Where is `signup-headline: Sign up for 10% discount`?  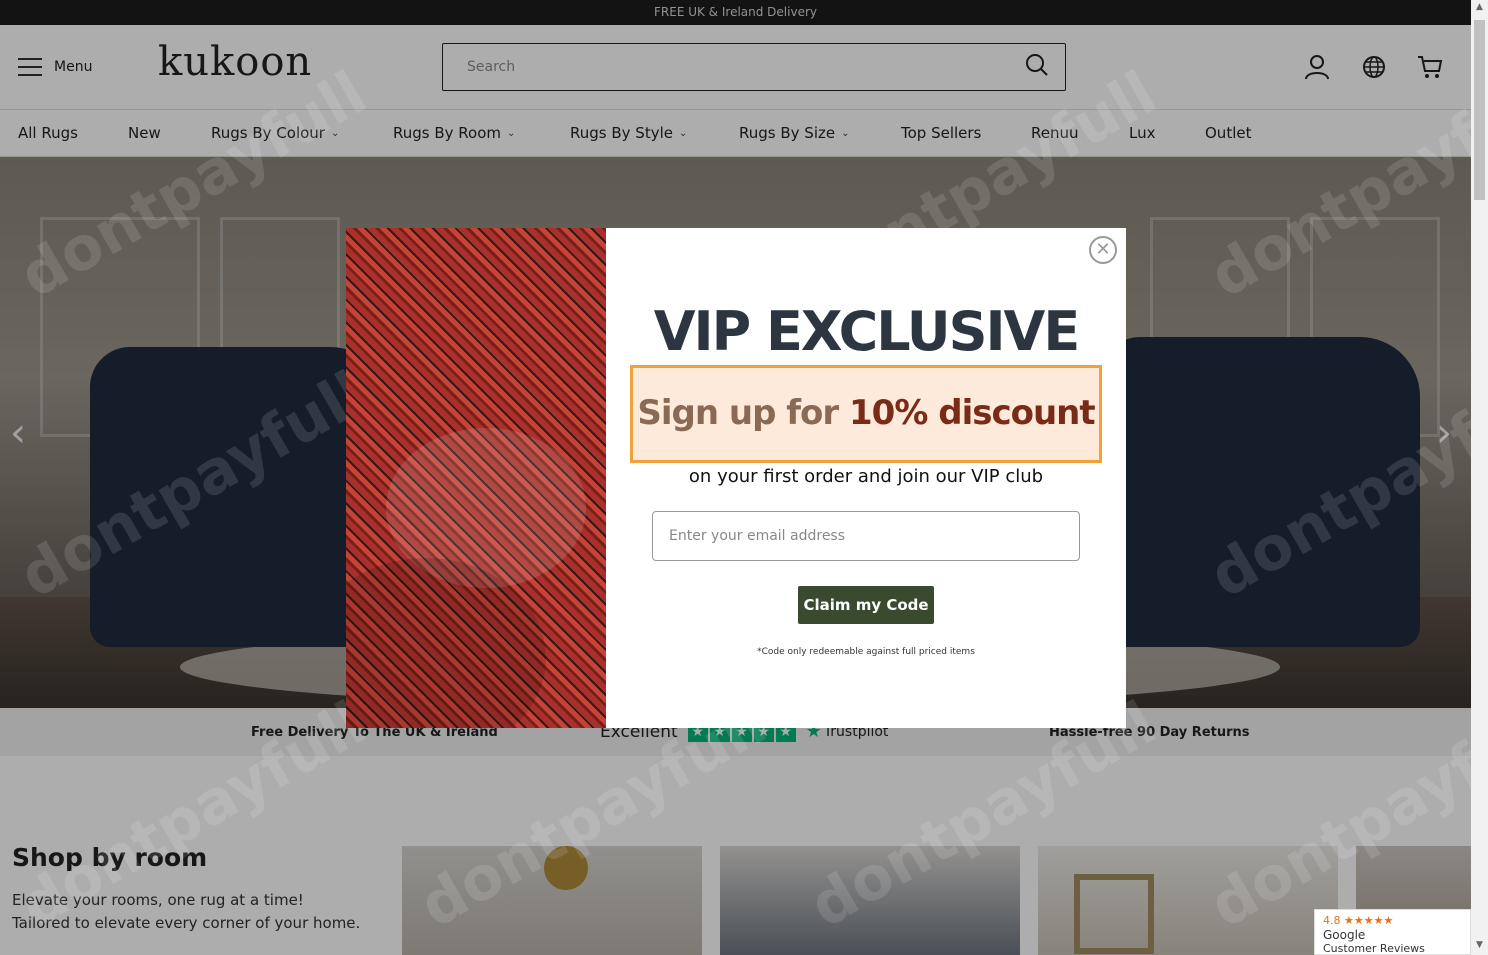
signup-headline: Sign up for 10% discount is located at coordinates (866, 413).